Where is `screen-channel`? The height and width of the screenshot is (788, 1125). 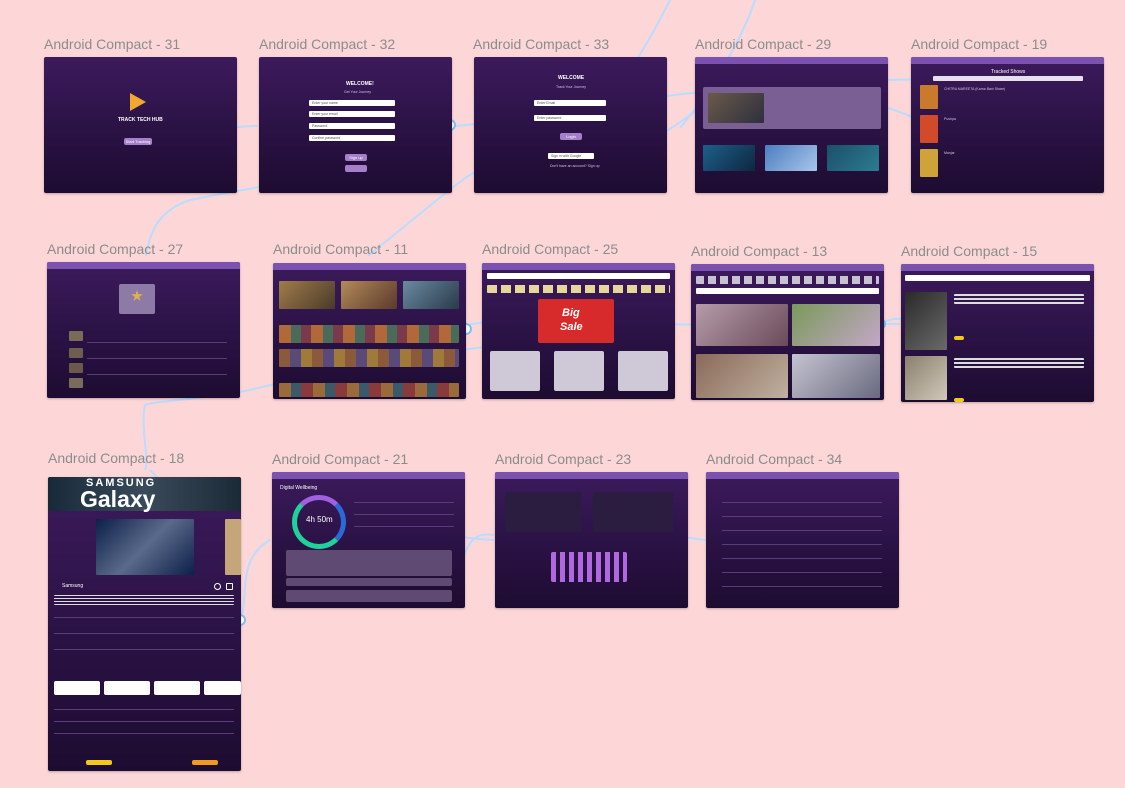
screen-channel is located at coordinates (143, 330).